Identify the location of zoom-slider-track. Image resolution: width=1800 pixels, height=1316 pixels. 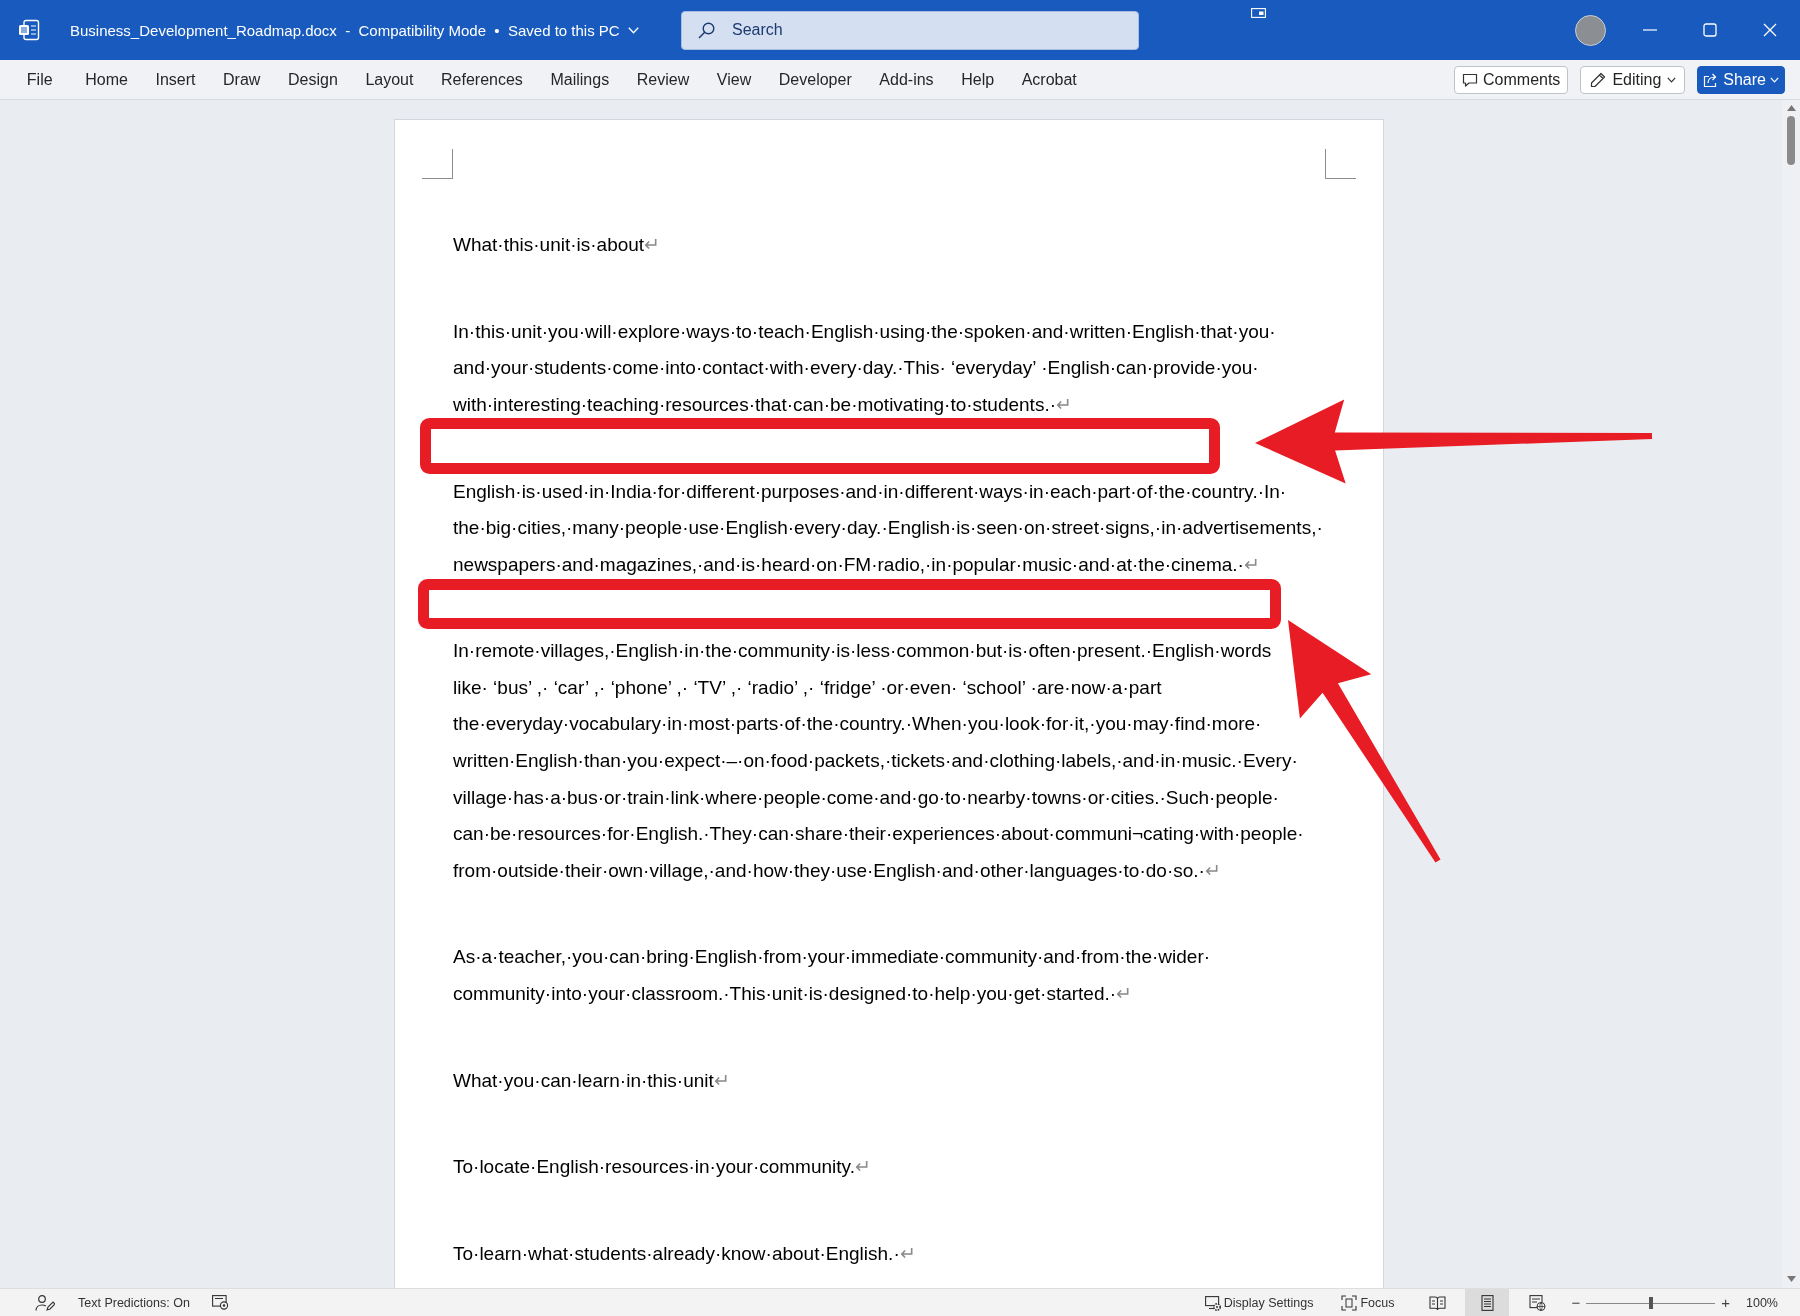
(1651, 1302).